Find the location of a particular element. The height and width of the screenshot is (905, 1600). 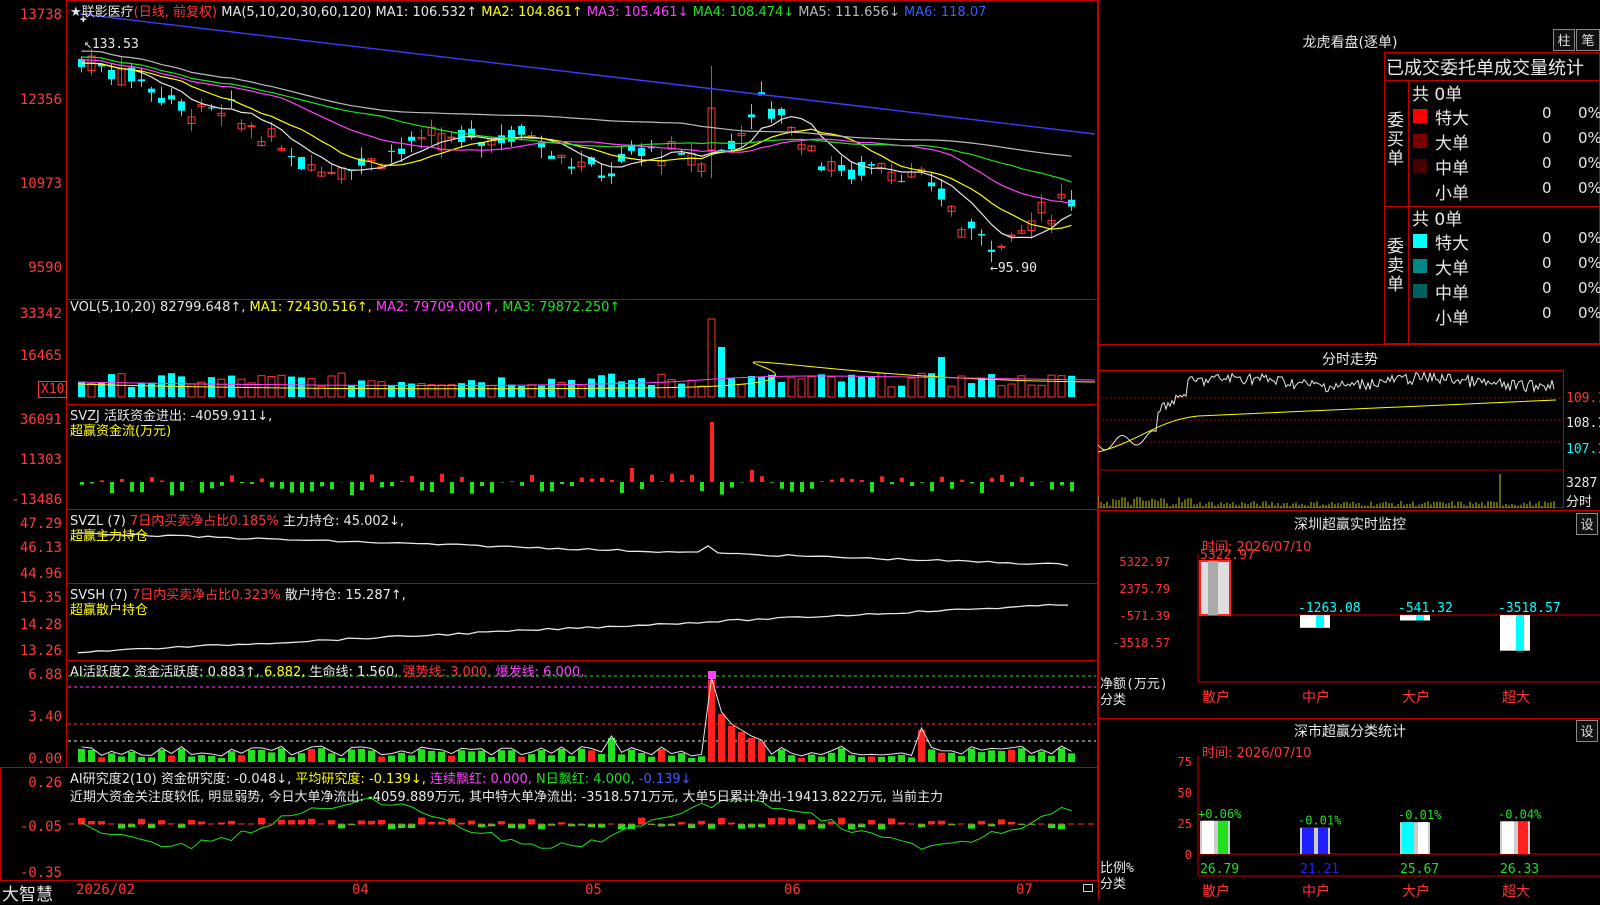

x-label-2: 04 is located at coordinates (360, 890).